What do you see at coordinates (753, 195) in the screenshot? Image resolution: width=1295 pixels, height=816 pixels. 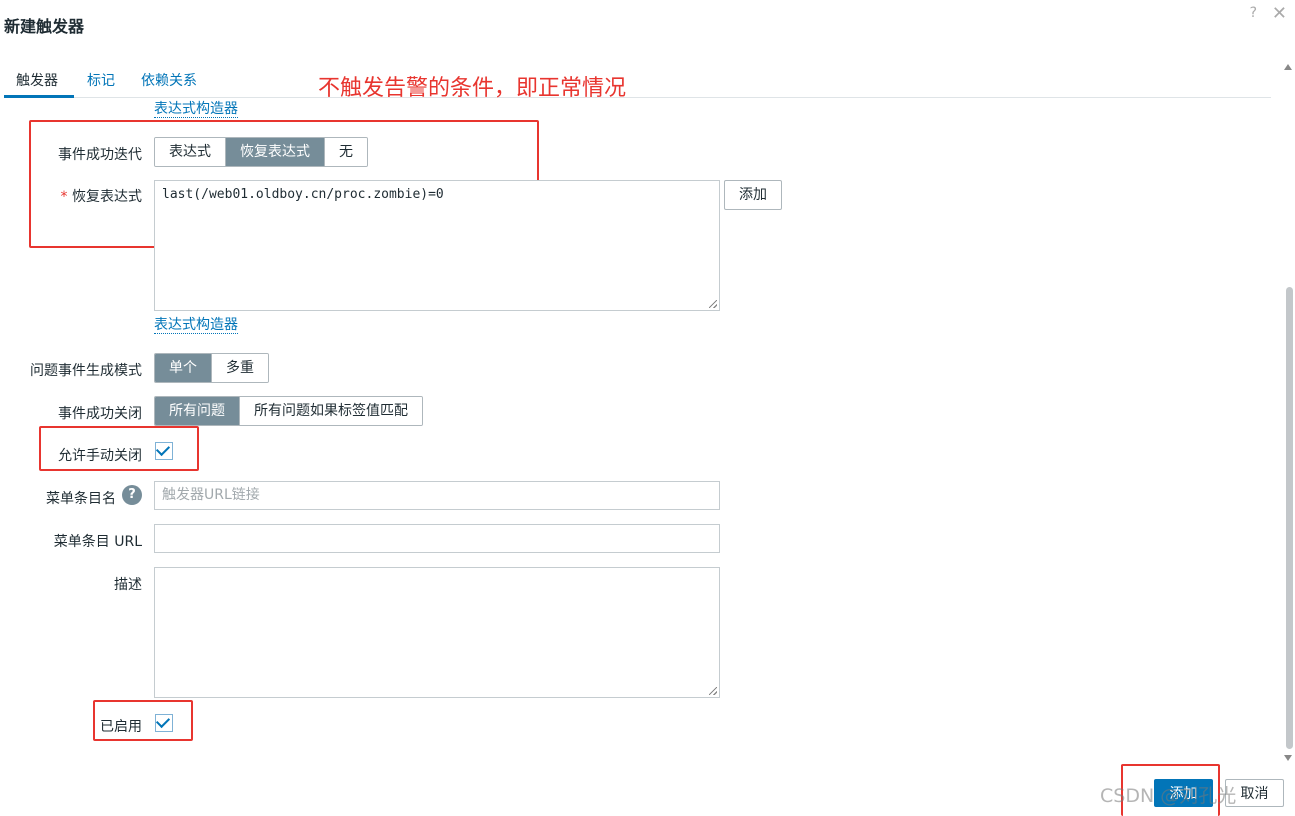 I see `add-expression-button: 添加` at bounding box center [753, 195].